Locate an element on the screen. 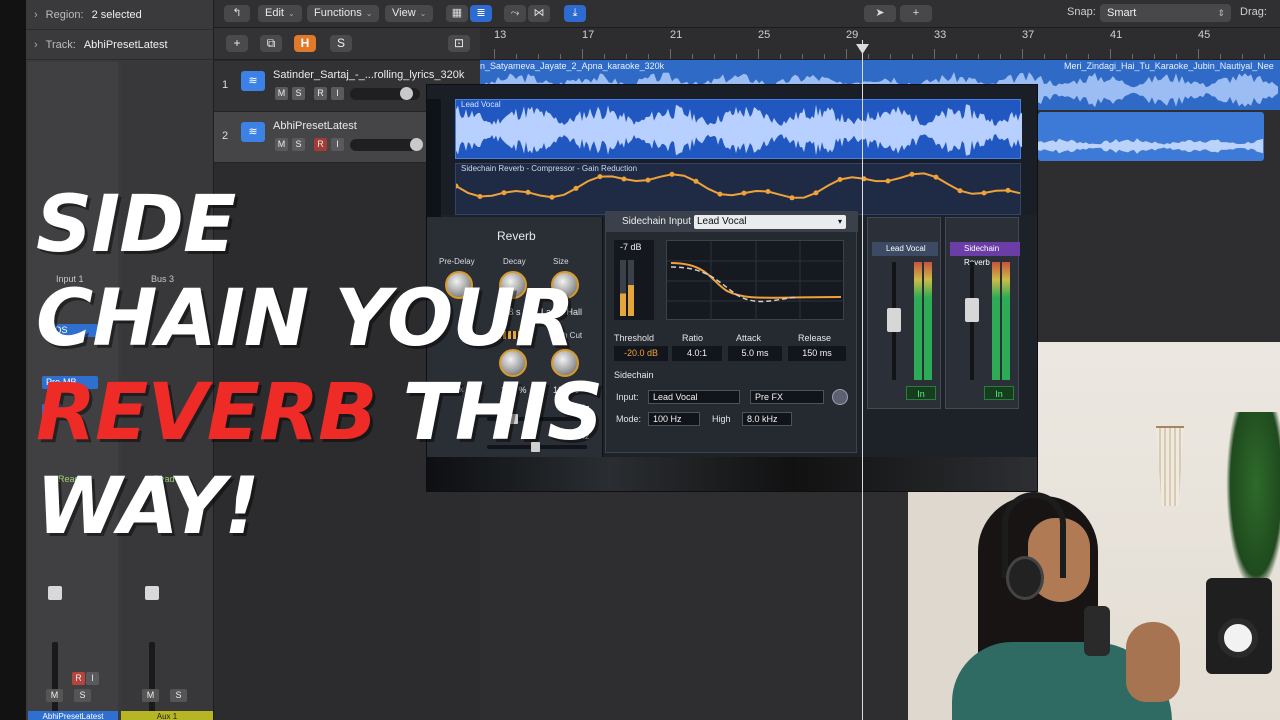 Image resolution: width=1280 pixels, height=720 pixels. bar-number: 21 is located at coordinates (676, 35).